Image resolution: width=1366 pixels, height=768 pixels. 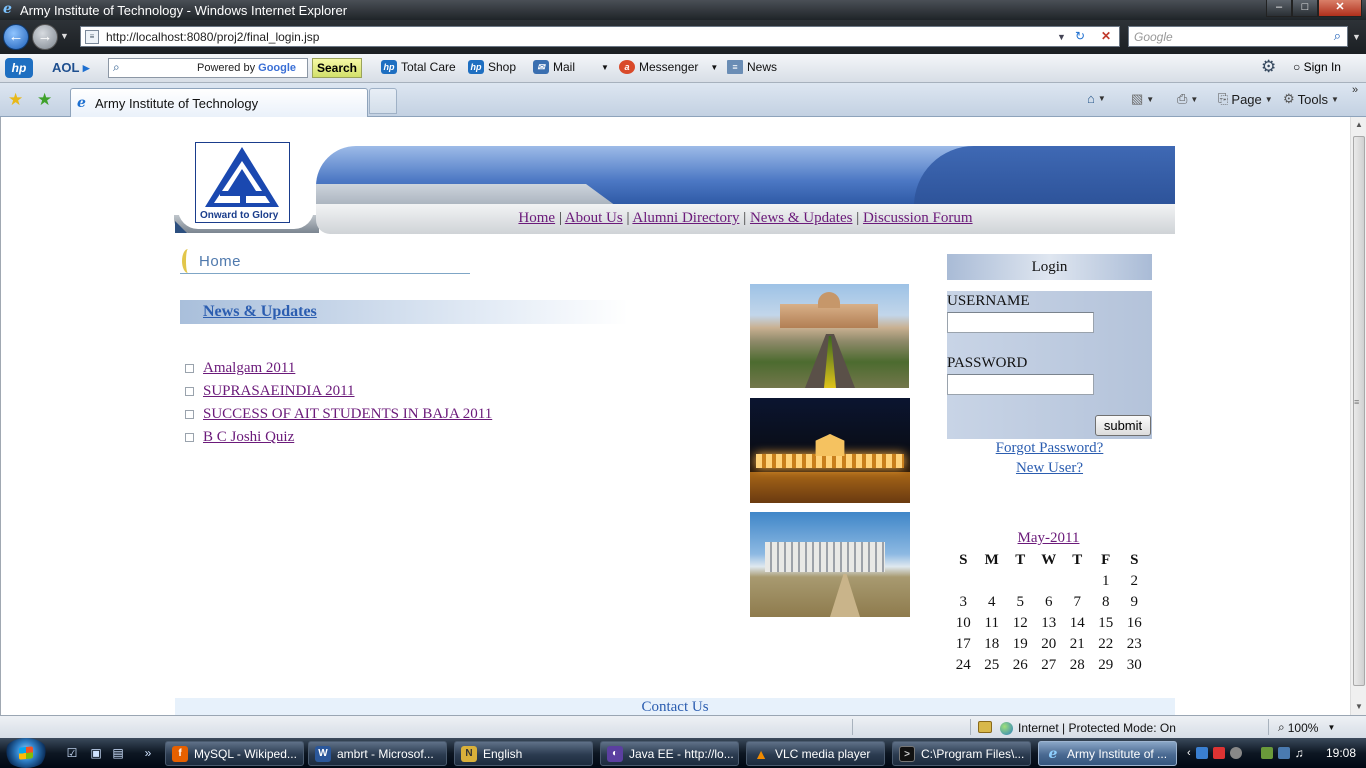 I want to click on start-button, so click(x=26, y=753).